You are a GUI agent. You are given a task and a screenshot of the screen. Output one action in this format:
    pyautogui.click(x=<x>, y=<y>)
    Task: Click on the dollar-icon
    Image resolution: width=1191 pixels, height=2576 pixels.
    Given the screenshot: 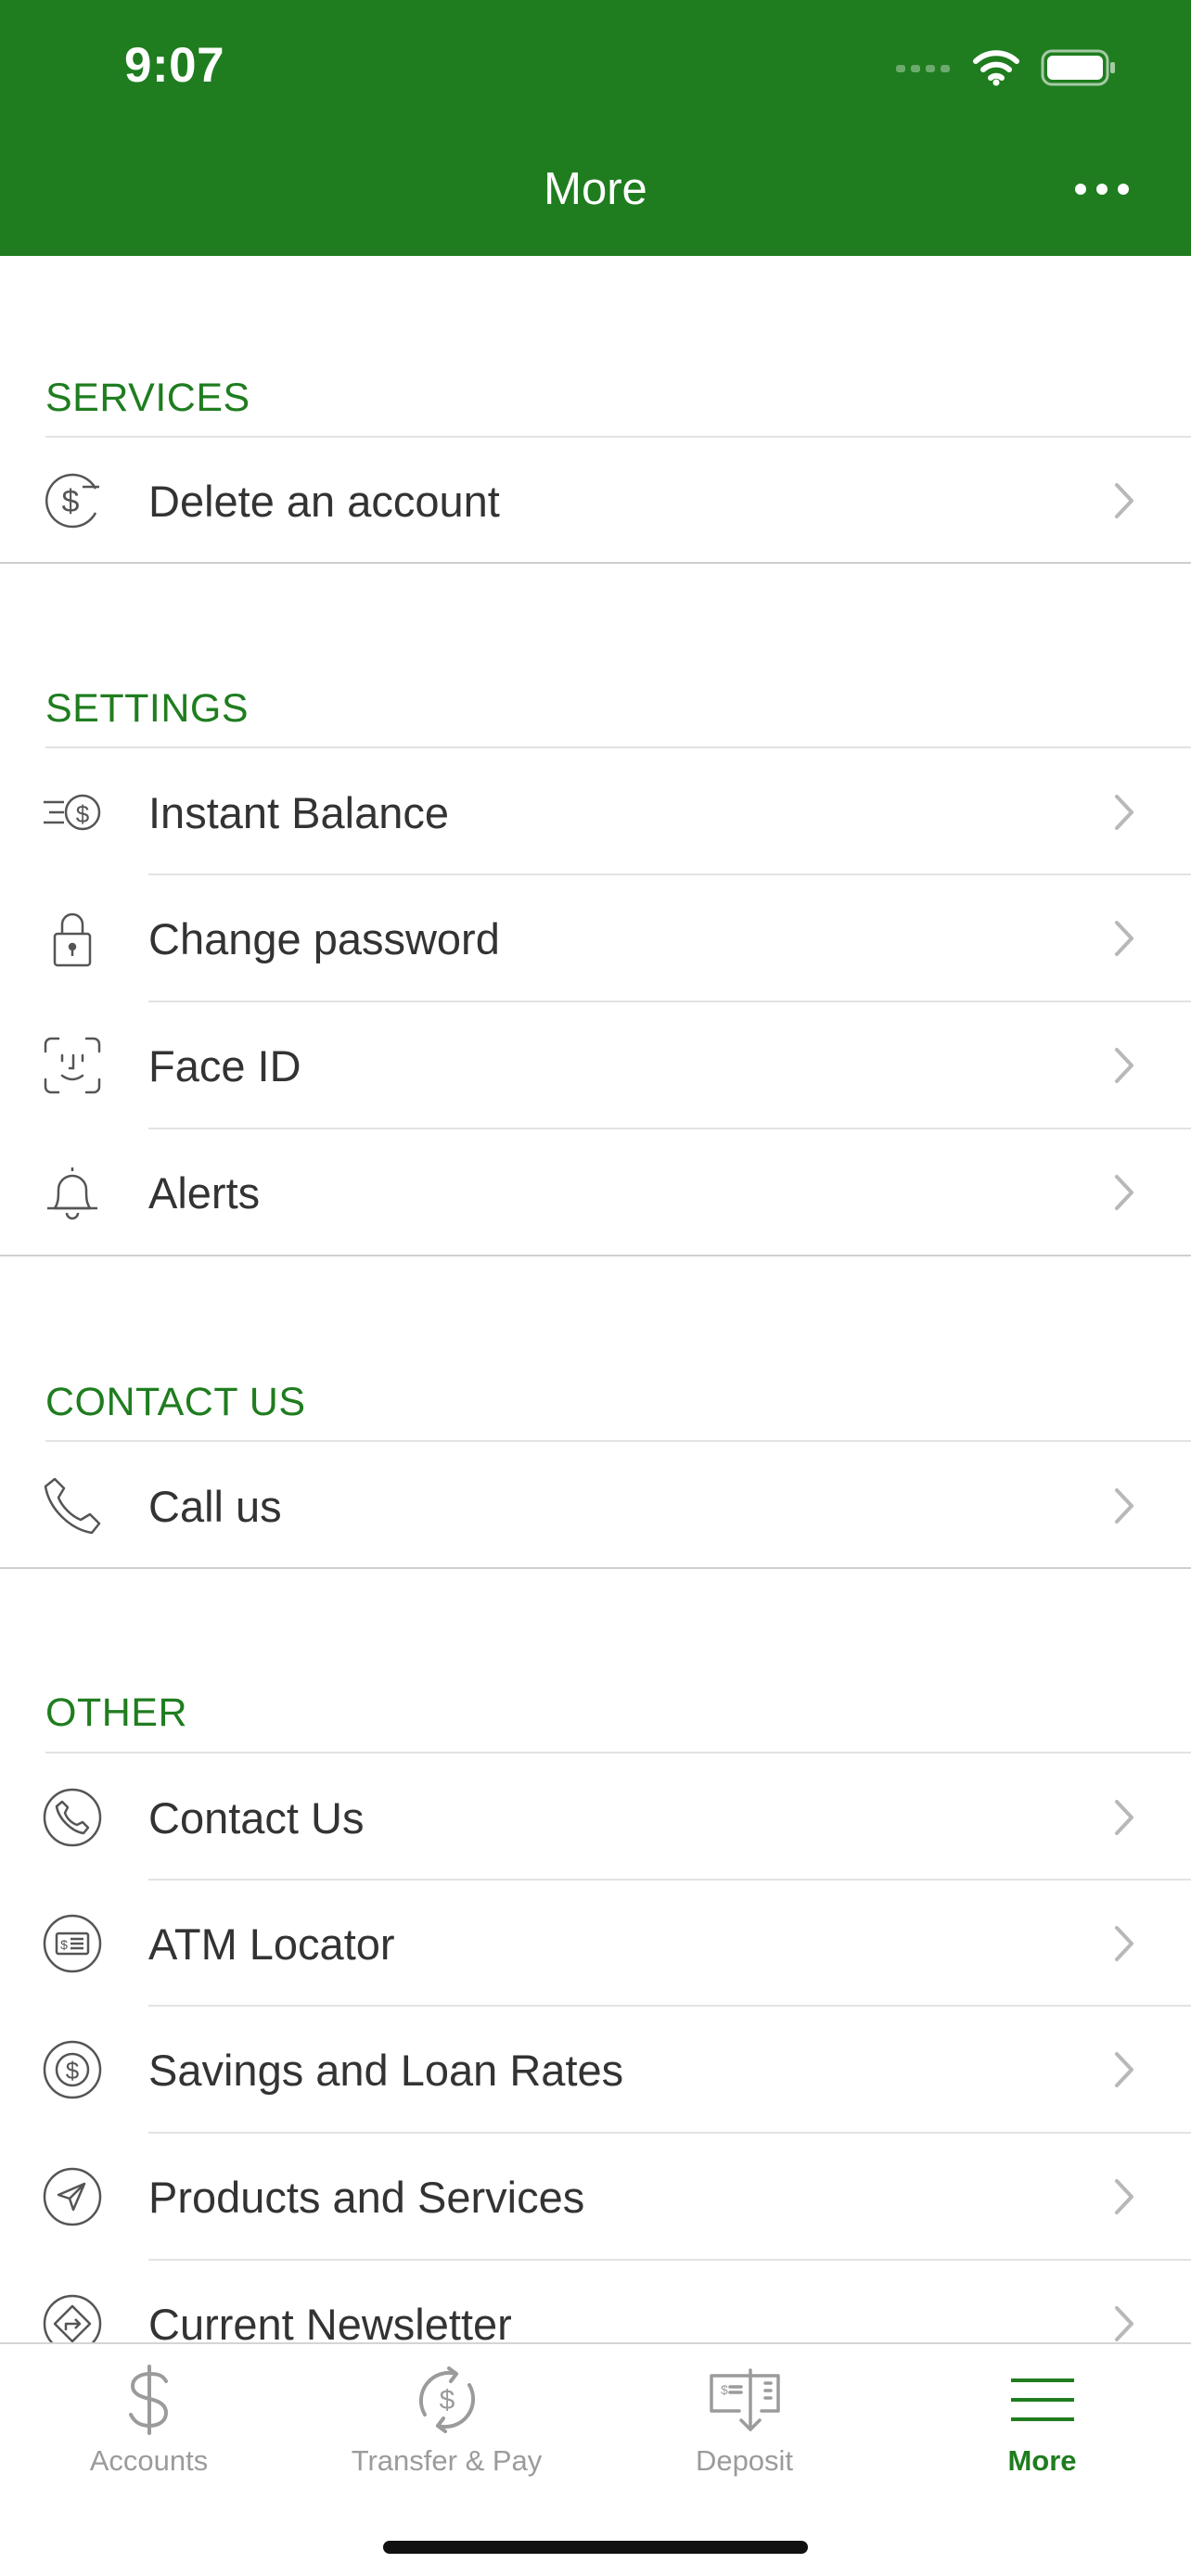 What is the action you would take?
    pyautogui.click(x=149, y=2400)
    